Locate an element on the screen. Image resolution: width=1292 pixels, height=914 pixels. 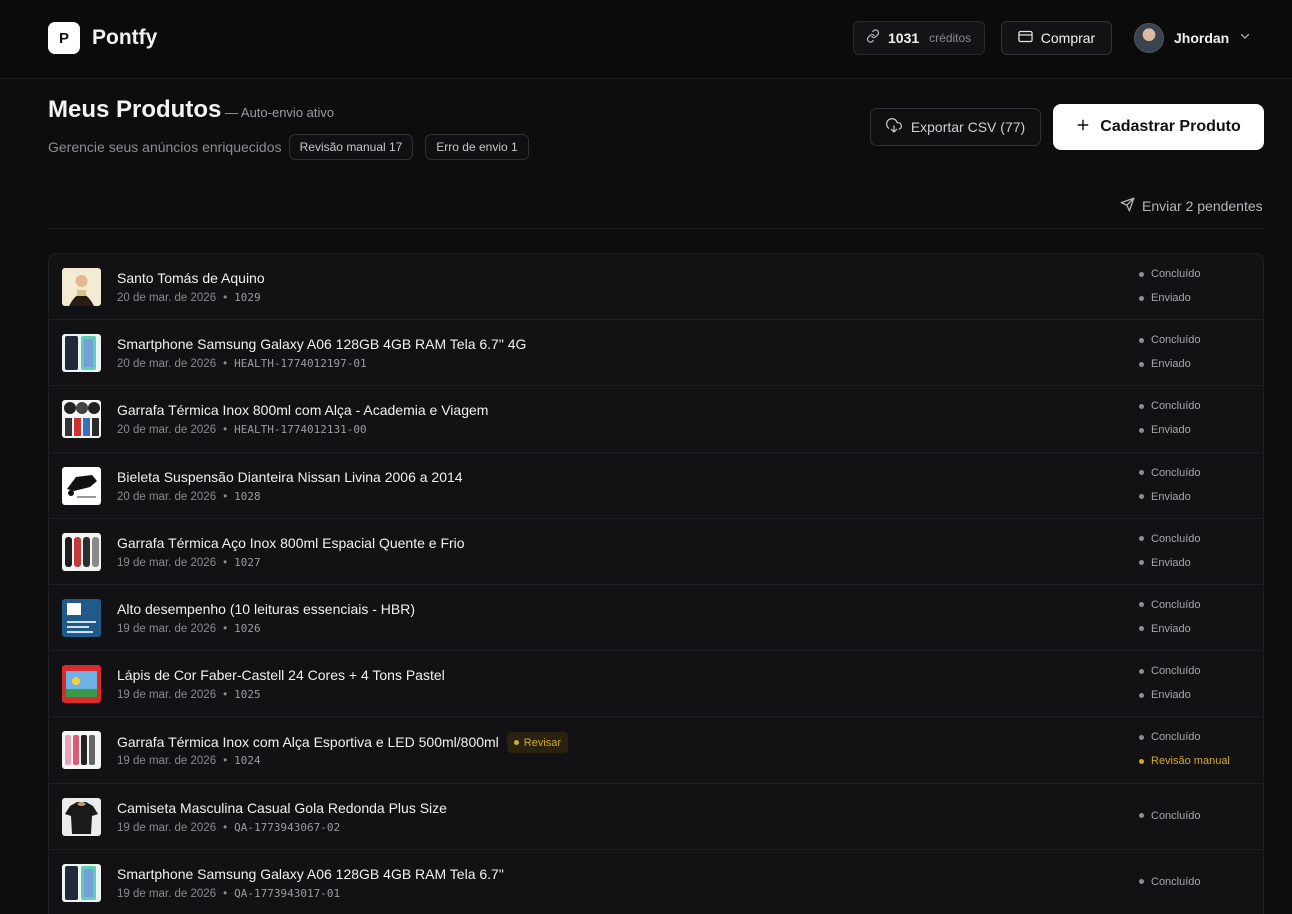
filter-chip-manual-review: Revisão manual 17 is located at coordinates (351, 147).